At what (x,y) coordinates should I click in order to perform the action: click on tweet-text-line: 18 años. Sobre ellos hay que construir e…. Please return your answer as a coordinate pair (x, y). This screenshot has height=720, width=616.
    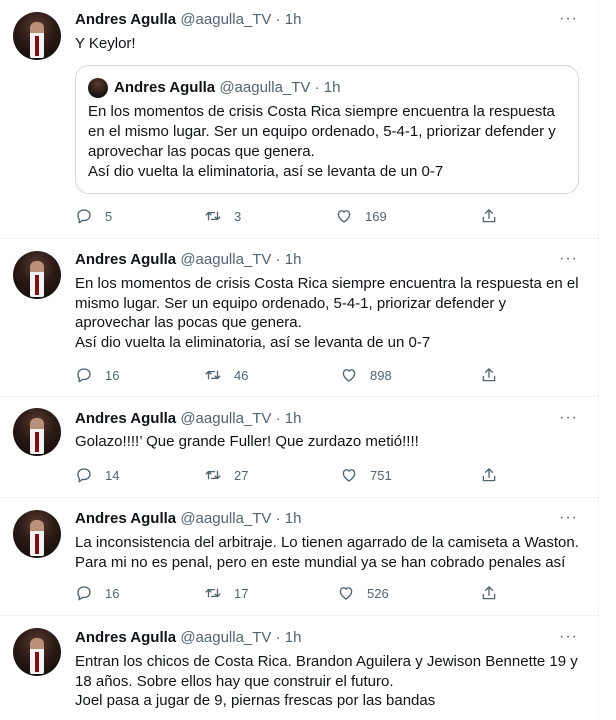
    Looking at the image, I should click on (234, 681).